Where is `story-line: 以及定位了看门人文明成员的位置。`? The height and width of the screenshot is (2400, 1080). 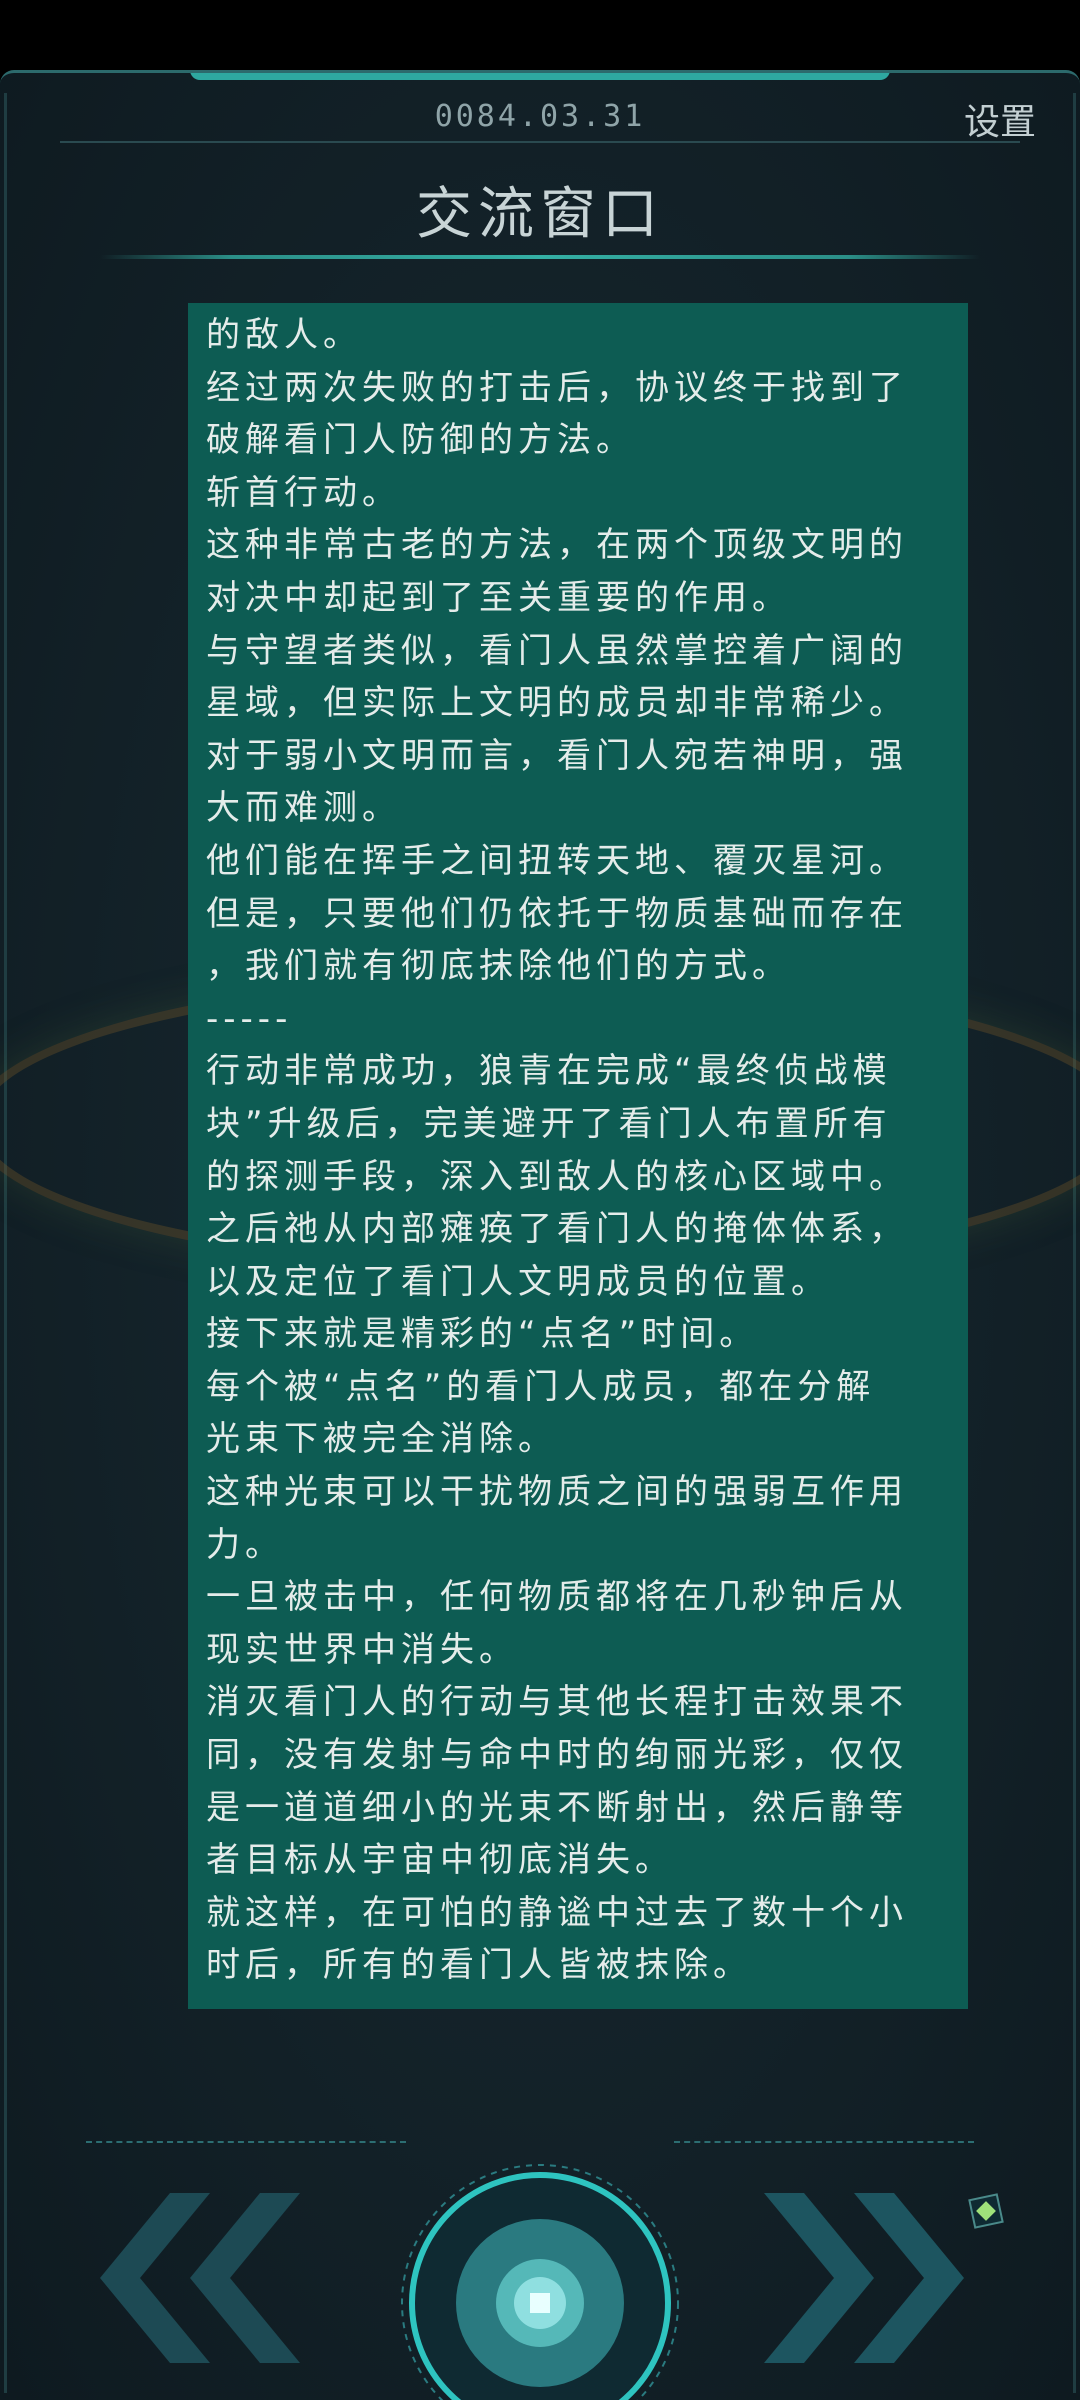
story-line: 以及定位了看门人文明成员的位置。 is located at coordinates (518, 1281).